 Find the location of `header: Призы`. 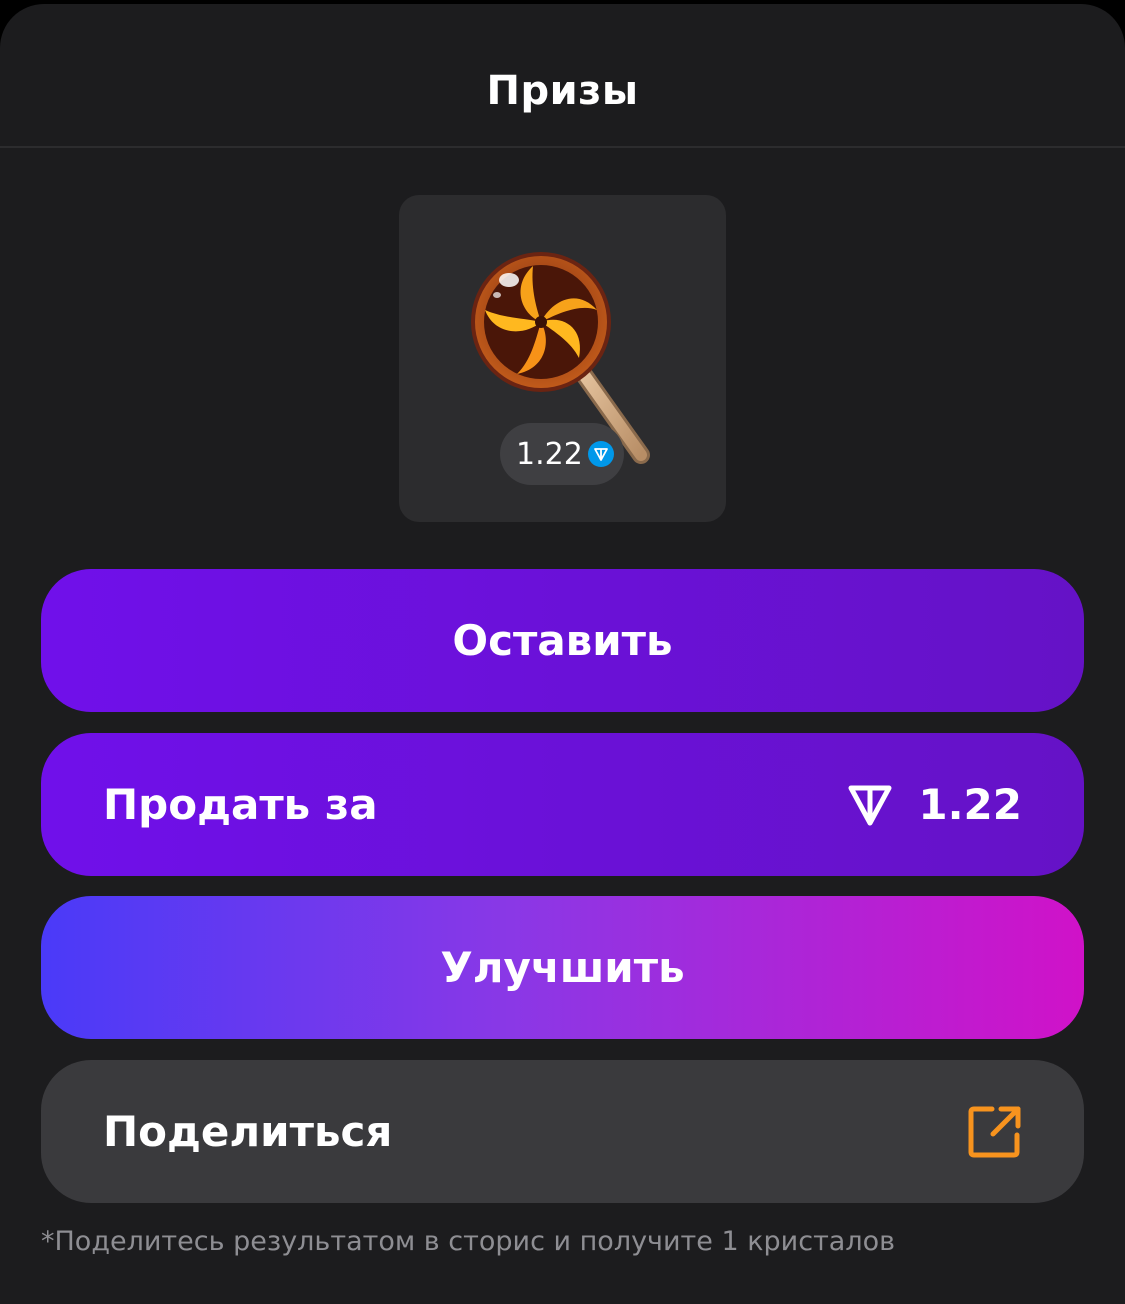

header: Призы is located at coordinates (562, 76).